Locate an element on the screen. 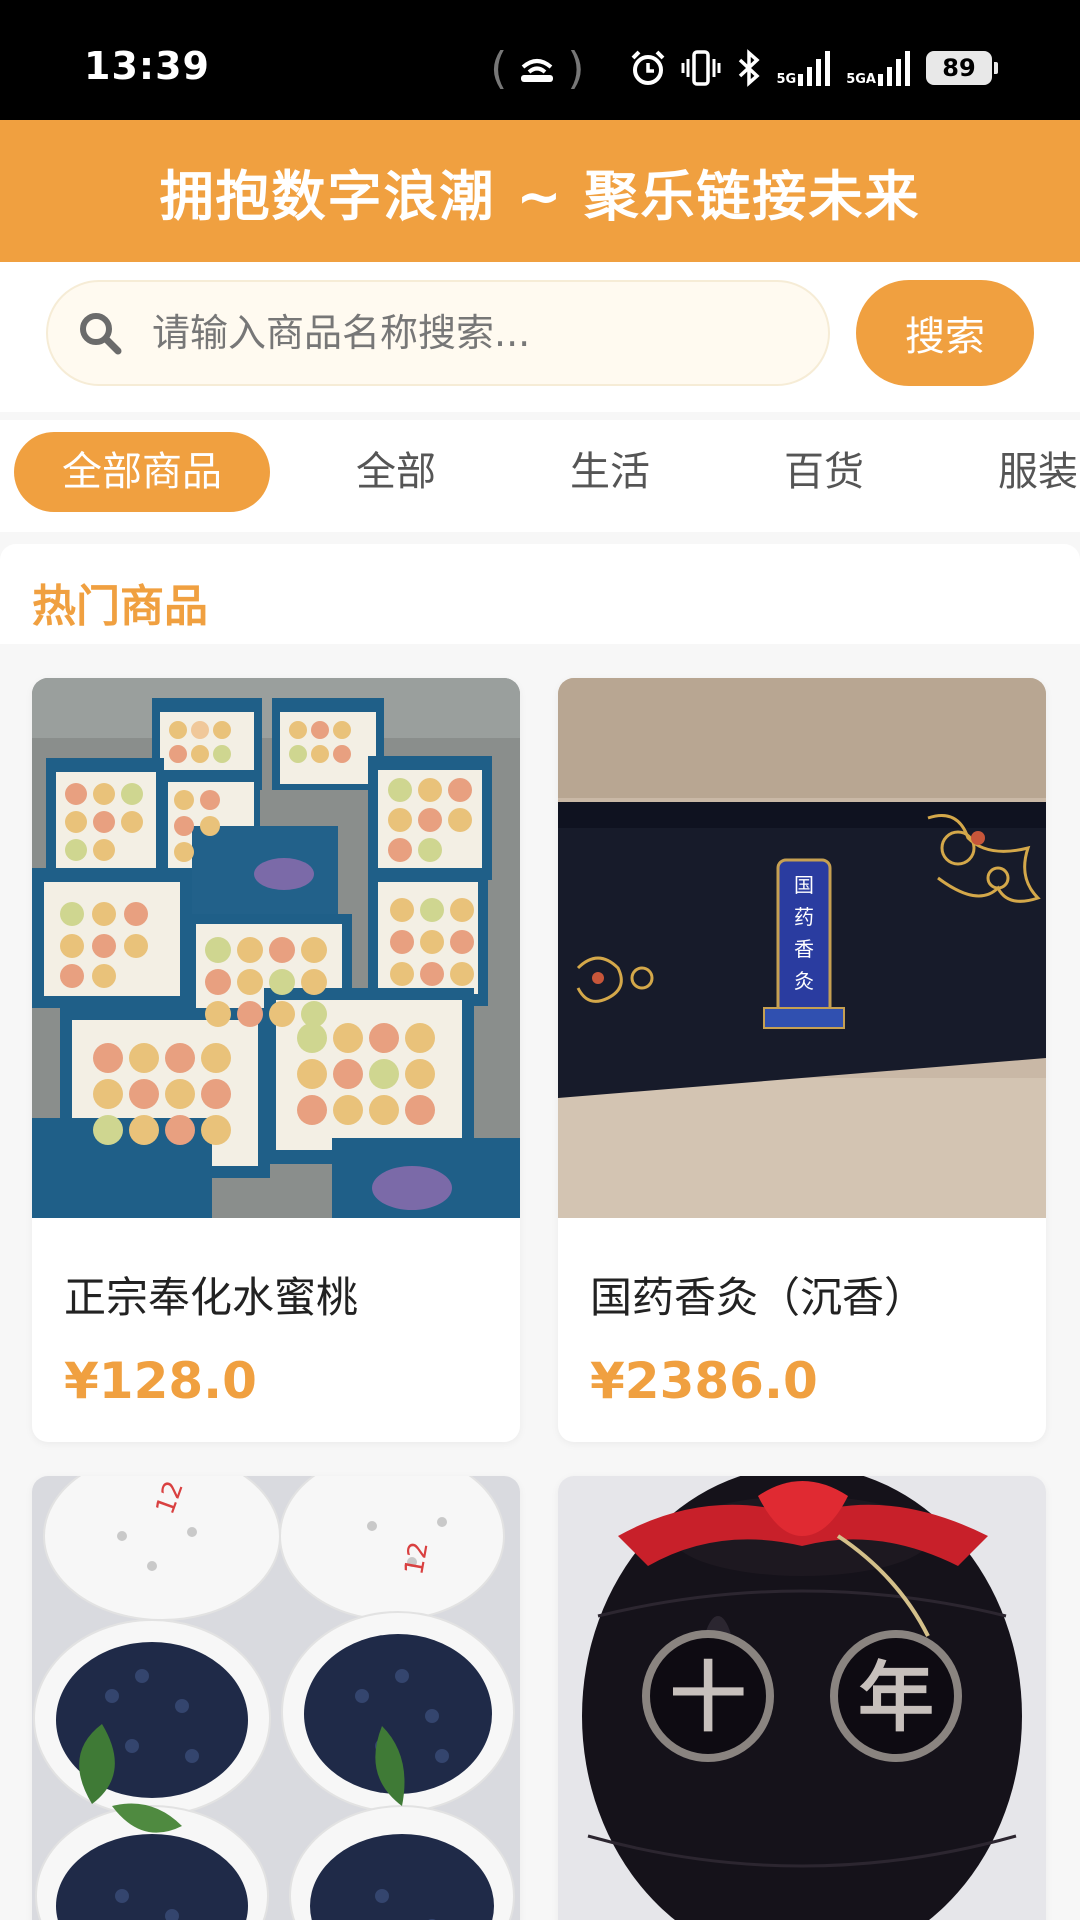 Image resolution: width=1080 pixels, height=1920 pixels. product-image-moxibustion: 国 药 香 灸 is located at coordinates (802, 948).